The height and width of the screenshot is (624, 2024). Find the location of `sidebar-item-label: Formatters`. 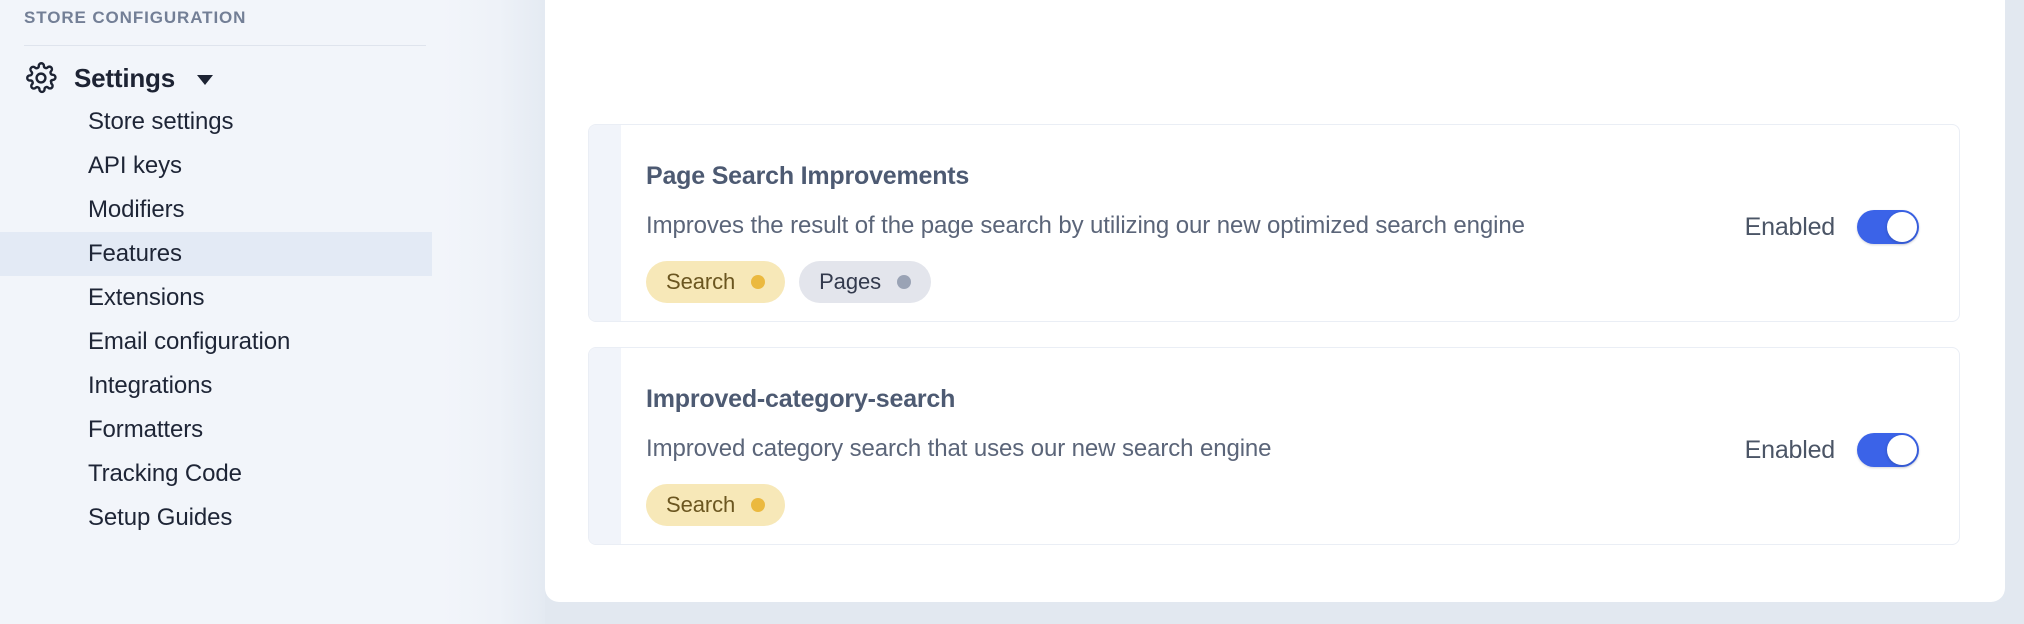

sidebar-item-label: Formatters is located at coordinates (146, 429).